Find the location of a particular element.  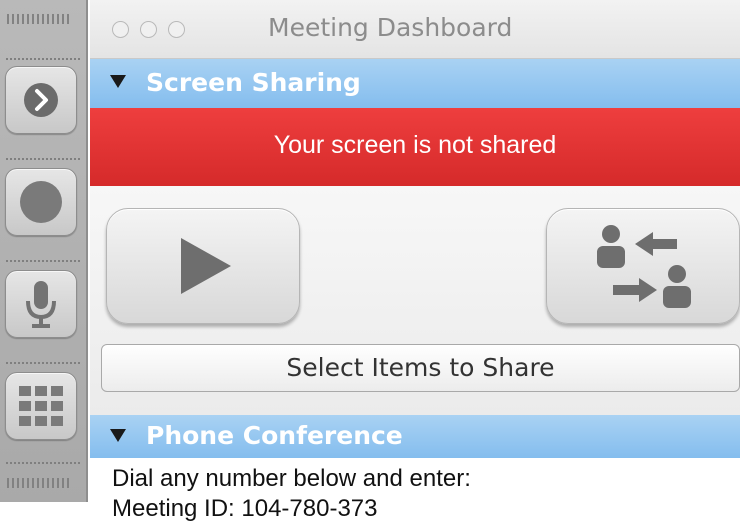

toolbar-apps-button is located at coordinates (41, 406).